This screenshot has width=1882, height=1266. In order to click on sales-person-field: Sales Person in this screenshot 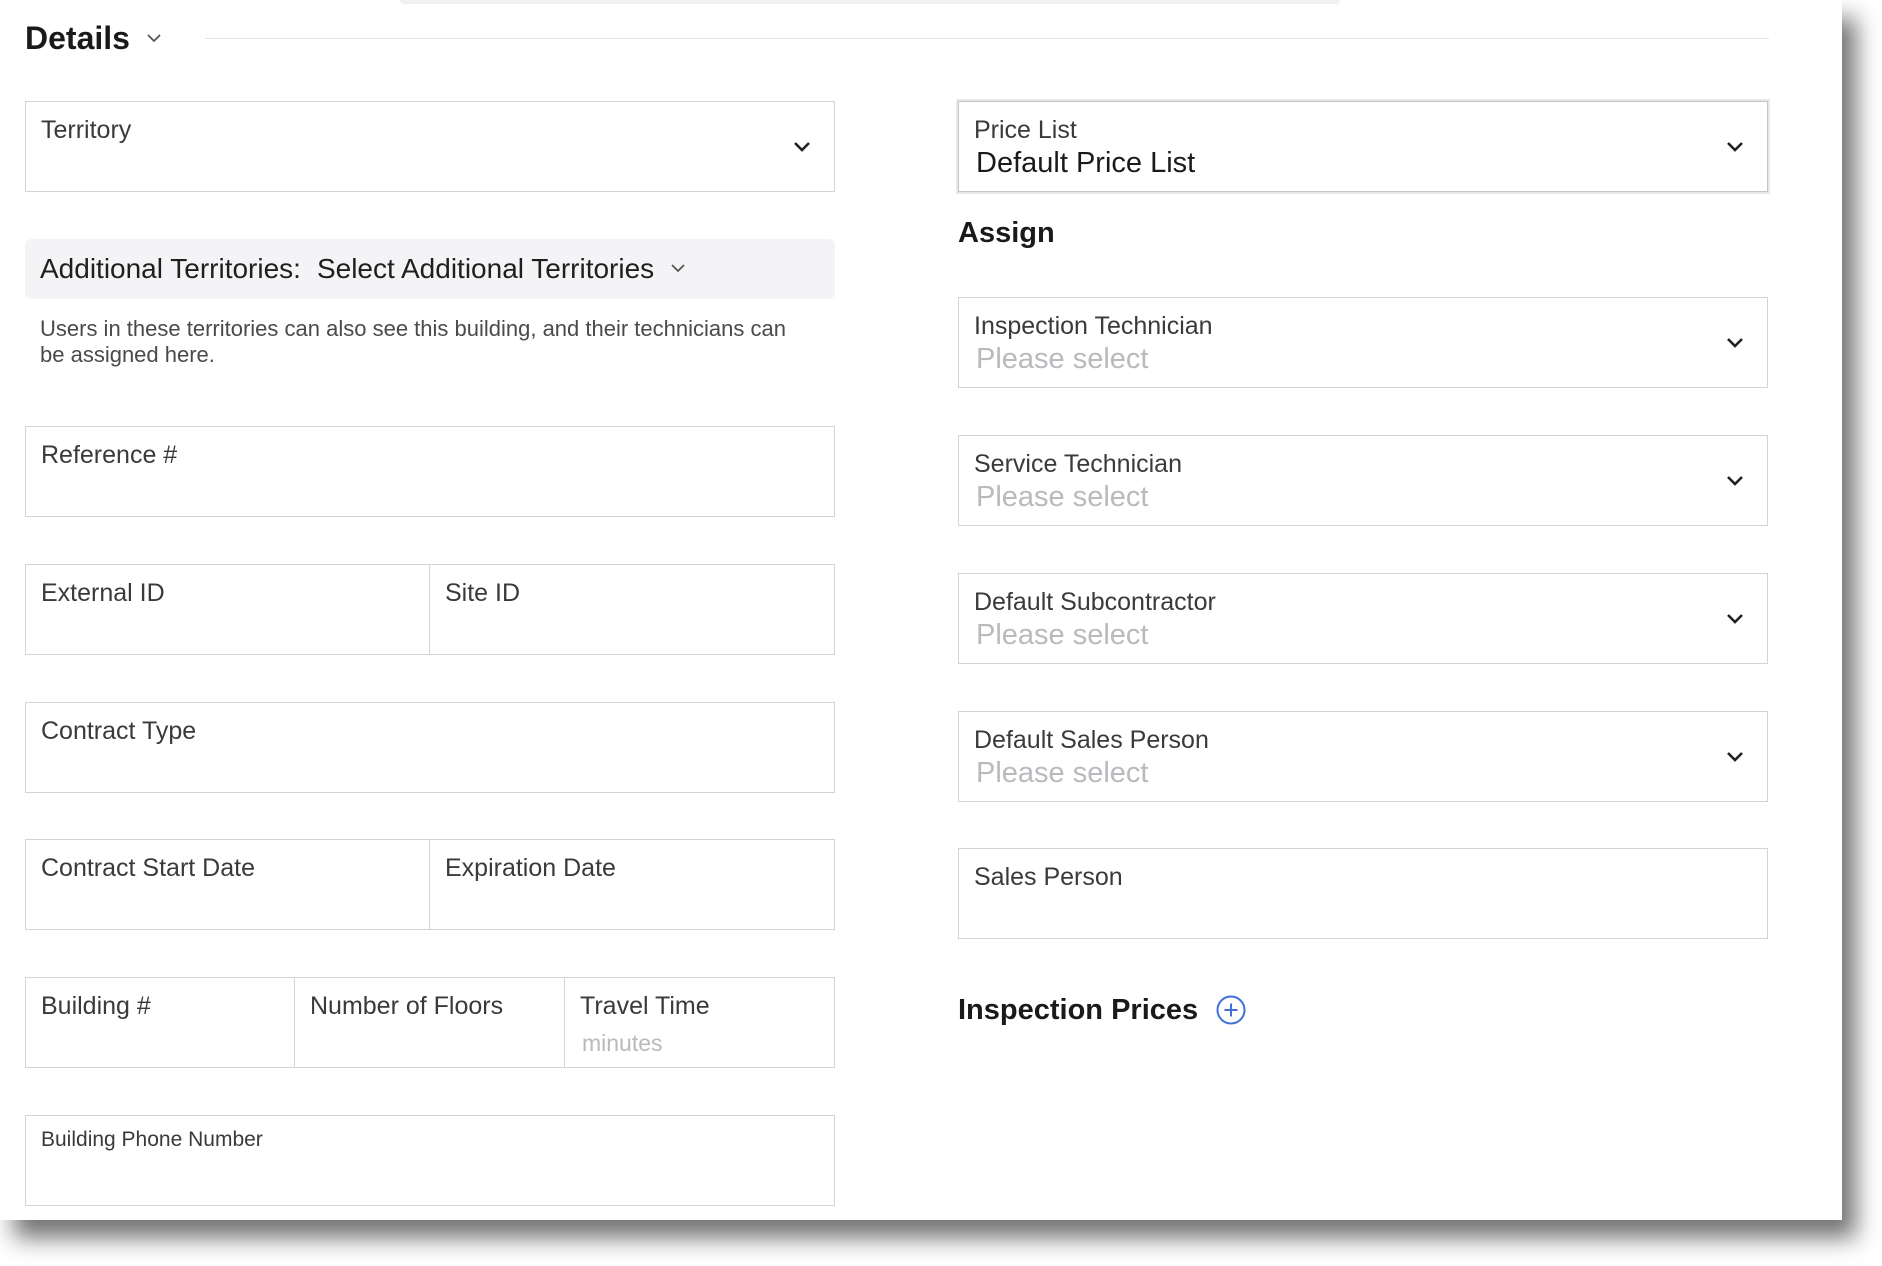, I will do `click(1363, 893)`.